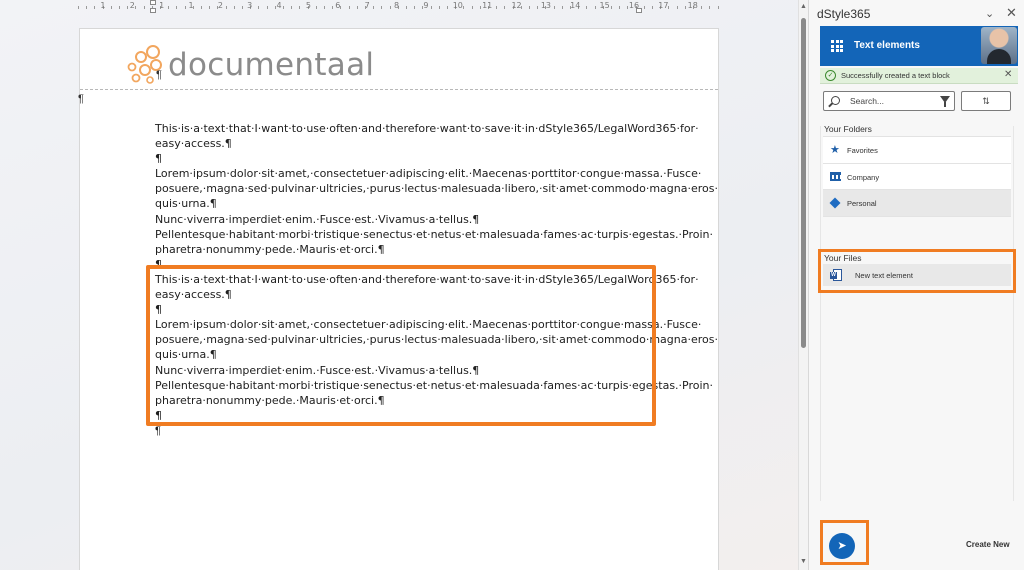 The width and height of the screenshot is (1024, 570). I want to click on paragraph-mark: ¶, so click(81, 99).